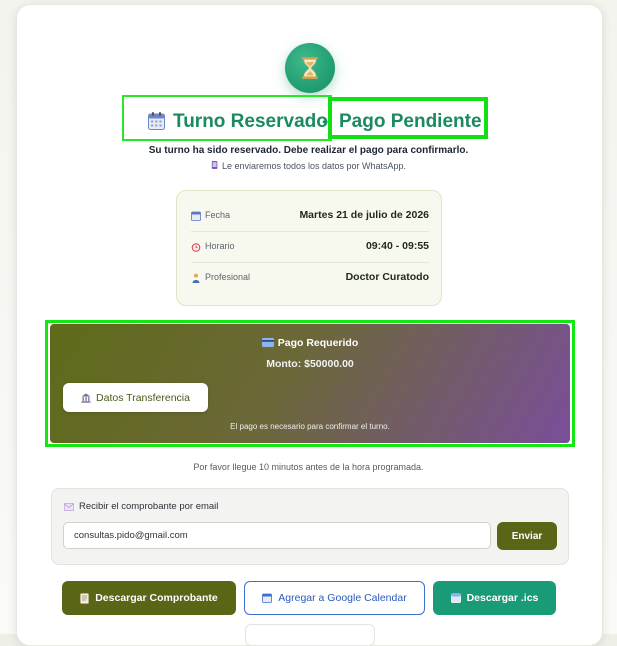 This screenshot has width=617, height=646. What do you see at coordinates (364, 215) in the screenshot?
I see `detail-value: Martes 21 de julio de 2026` at bounding box center [364, 215].